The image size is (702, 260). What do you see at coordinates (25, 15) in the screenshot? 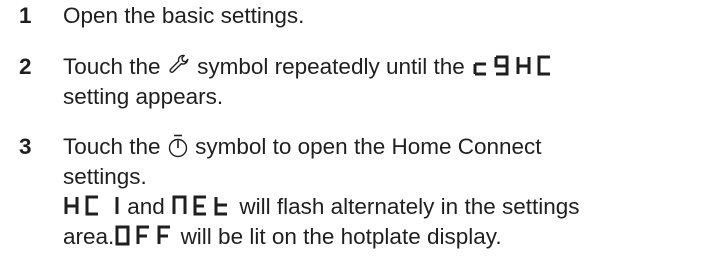
I see `step-number: 1` at bounding box center [25, 15].